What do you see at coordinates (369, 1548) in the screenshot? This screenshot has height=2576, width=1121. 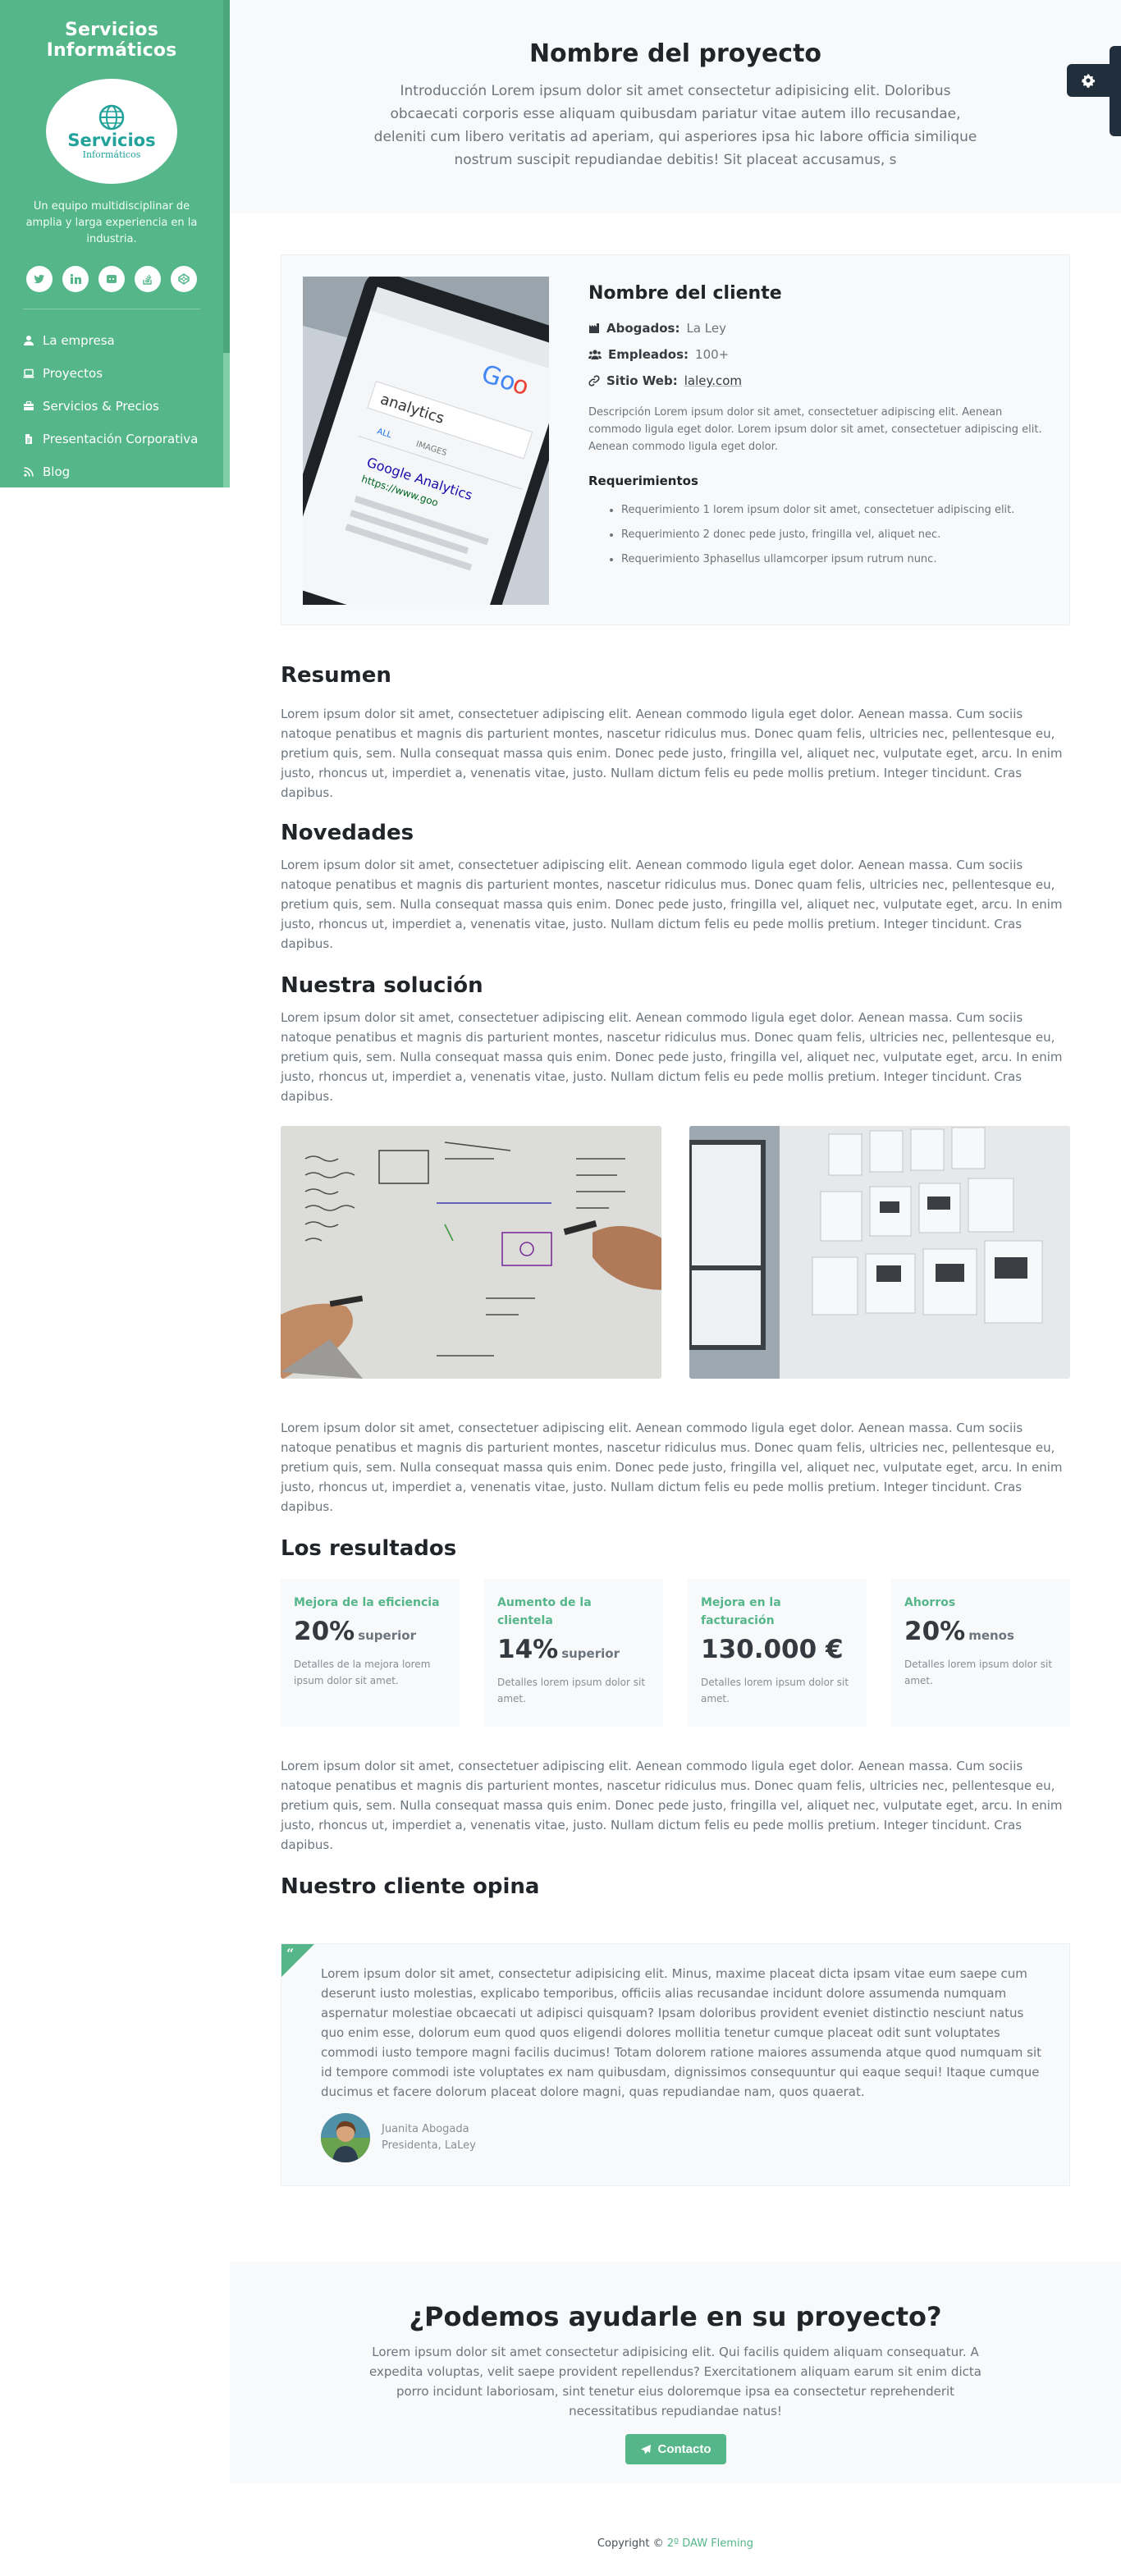 I see `section-title-resultados: Los resultados` at bounding box center [369, 1548].